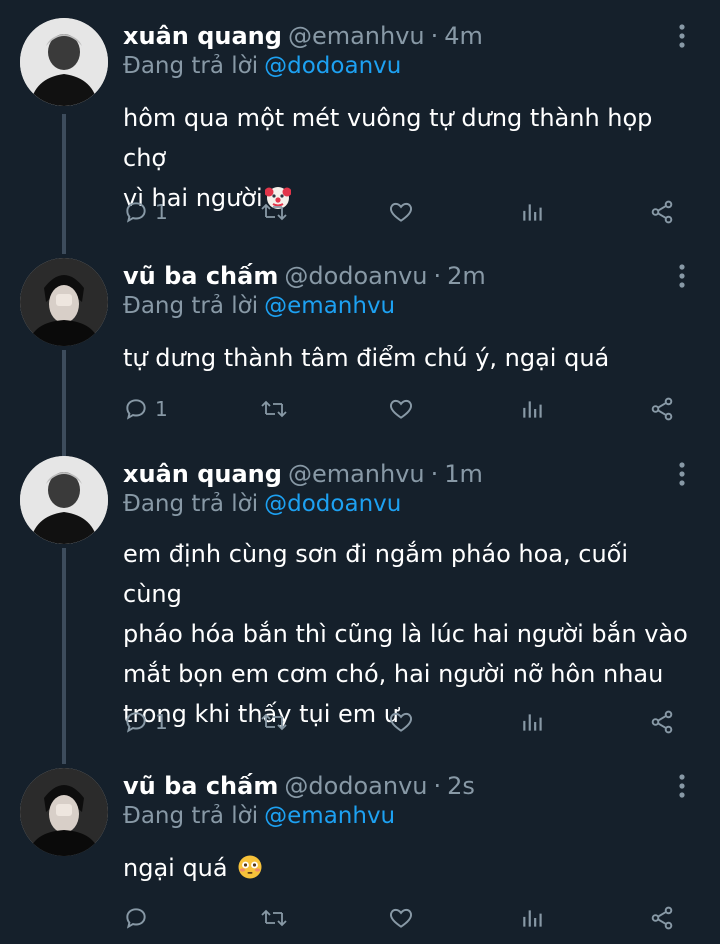 The width and height of the screenshot is (720, 944). I want to click on tweet-actions, so click(403, 918).